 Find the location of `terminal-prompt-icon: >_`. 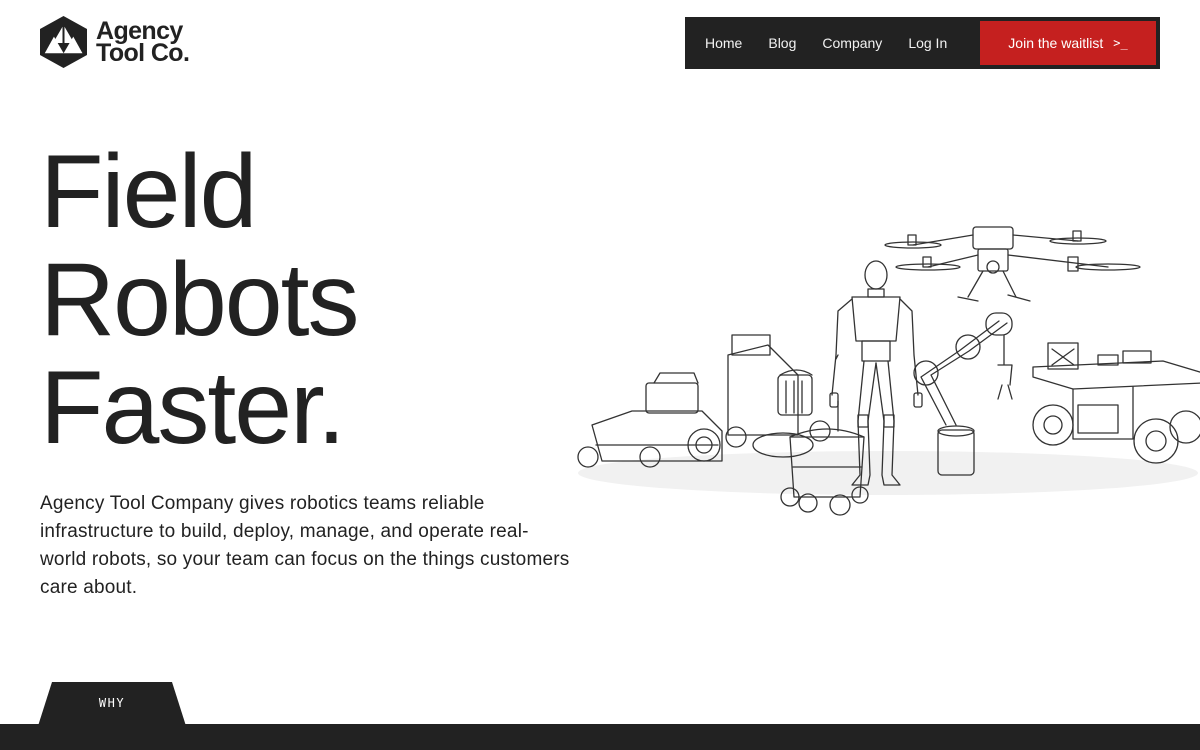

terminal-prompt-icon: >_ is located at coordinates (1120, 43).